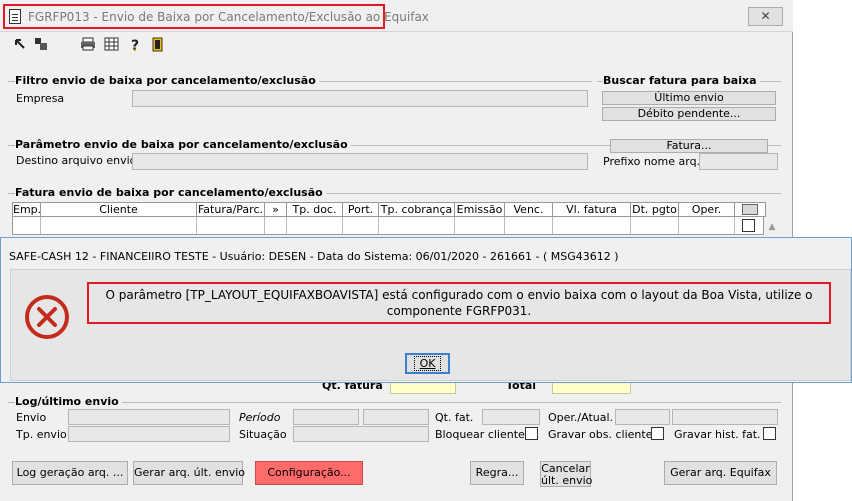 The width and height of the screenshot is (852, 501). What do you see at coordinates (765, 16) in the screenshot?
I see `close-button: ✕` at bounding box center [765, 16].